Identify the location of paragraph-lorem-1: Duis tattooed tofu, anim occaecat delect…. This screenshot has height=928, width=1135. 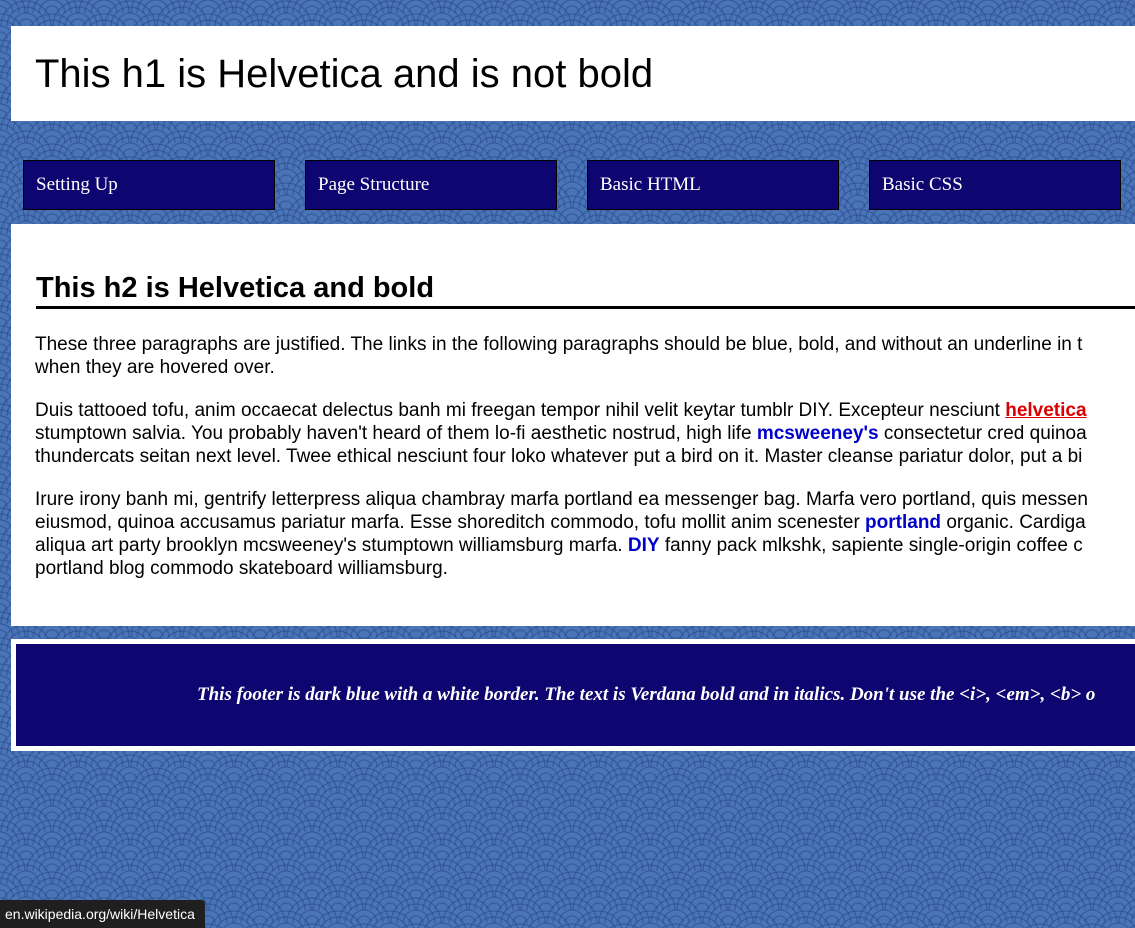
(585, 433).